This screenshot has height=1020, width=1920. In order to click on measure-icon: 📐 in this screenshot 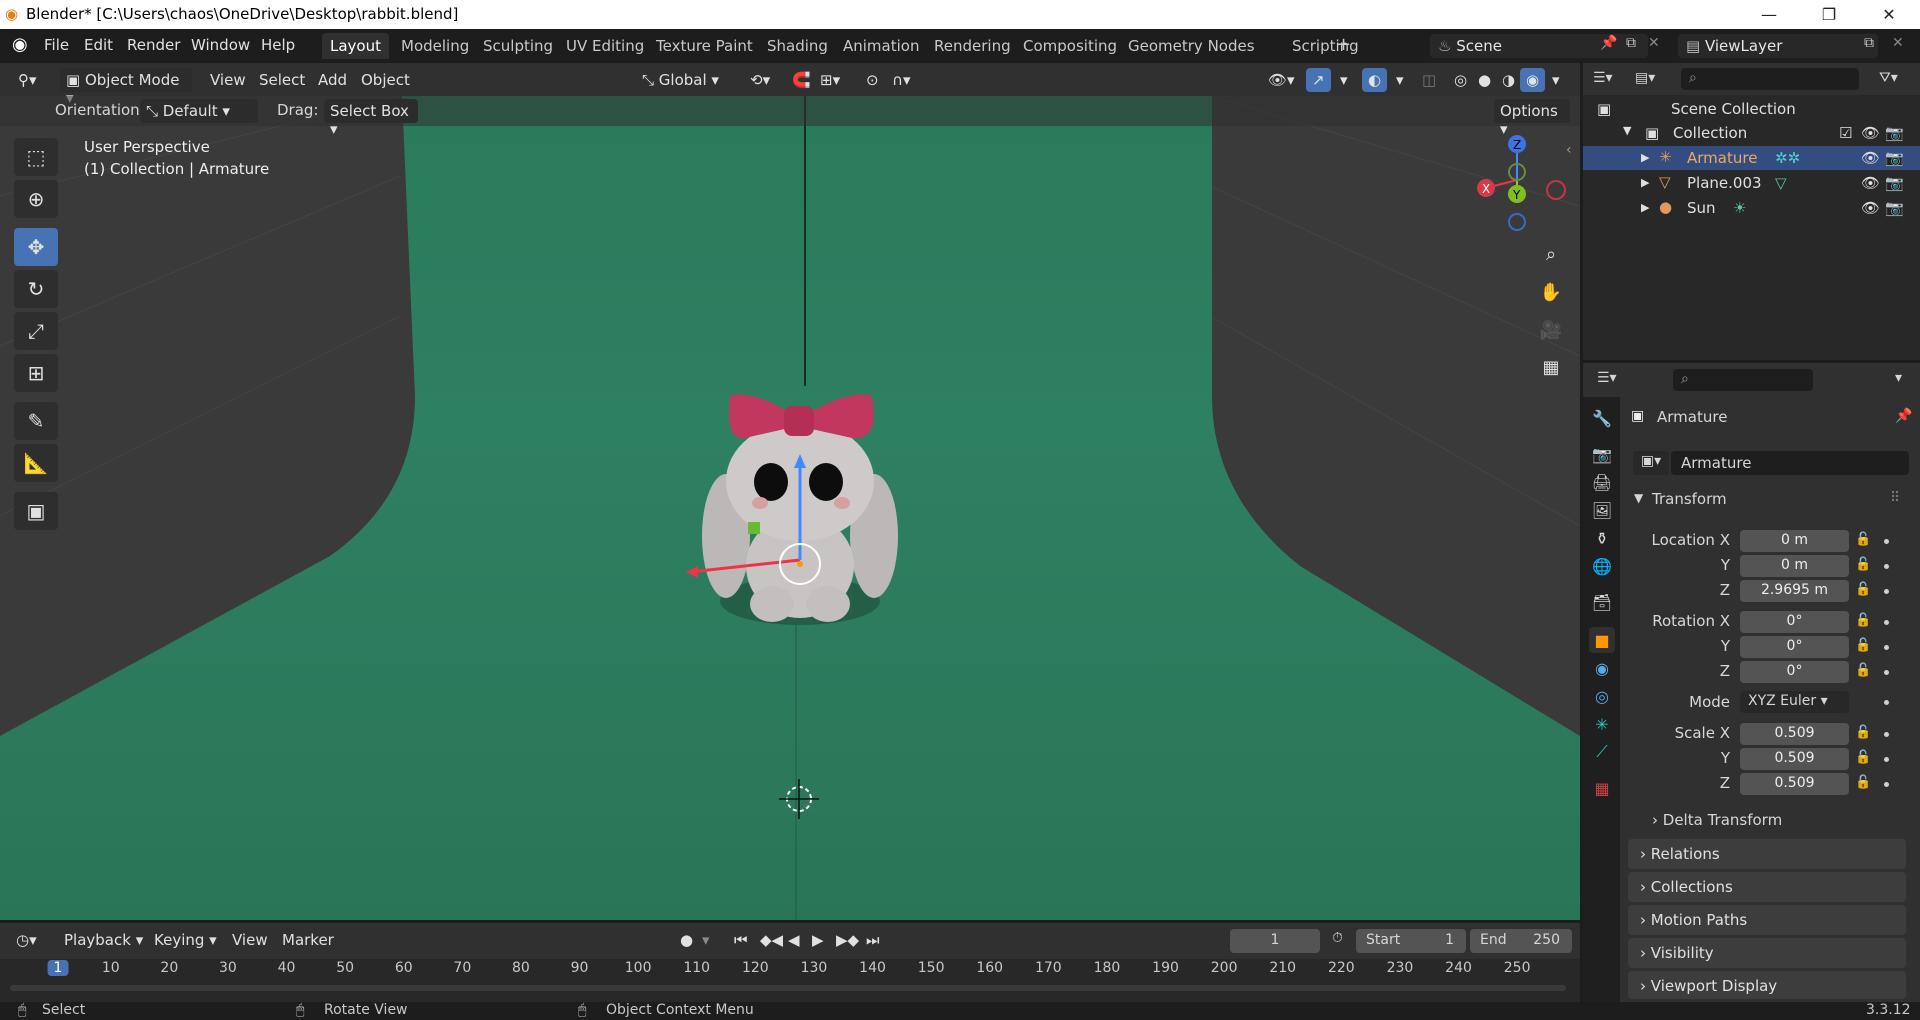, I will do `click(36, 463)`.